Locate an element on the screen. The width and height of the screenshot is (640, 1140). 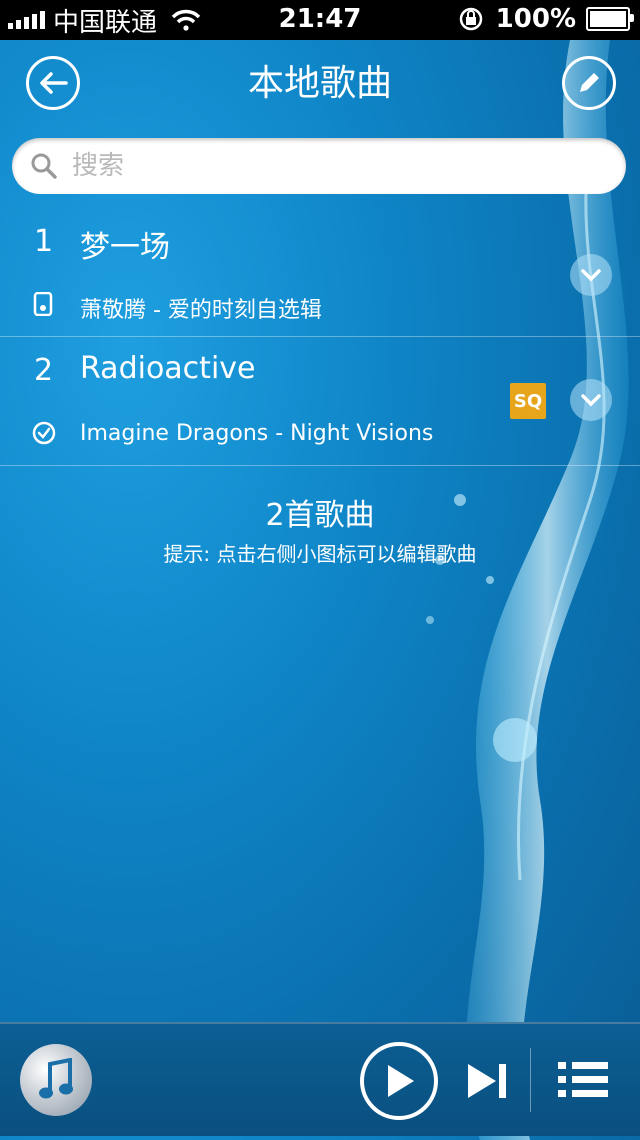
music-note-icon is located at coordinates (56, 1078).